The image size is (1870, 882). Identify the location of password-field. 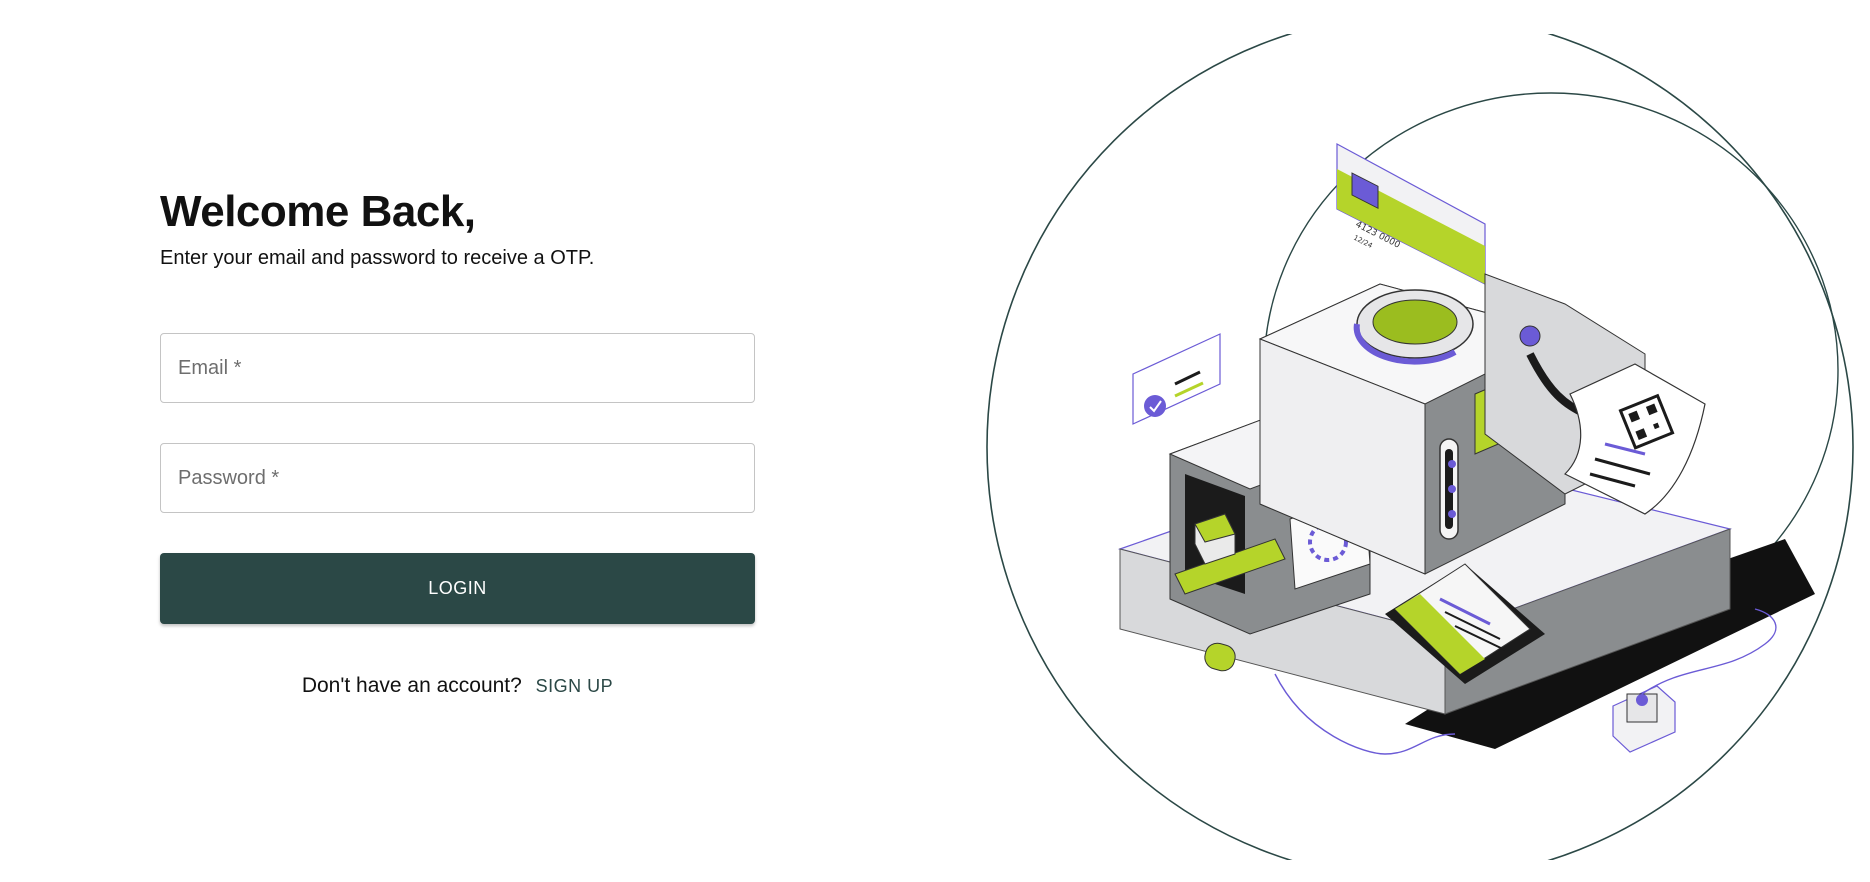
(457, 478).